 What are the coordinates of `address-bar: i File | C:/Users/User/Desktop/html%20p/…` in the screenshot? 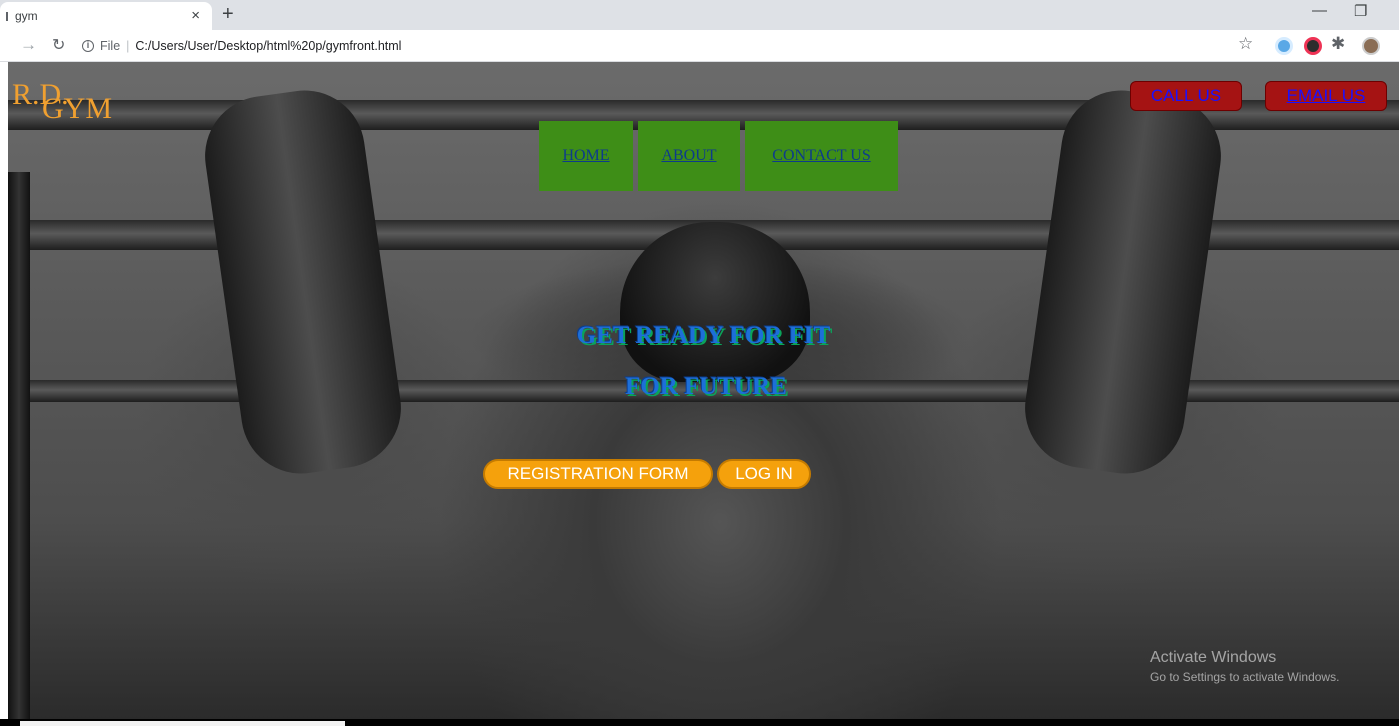 It's located at (657, 46).